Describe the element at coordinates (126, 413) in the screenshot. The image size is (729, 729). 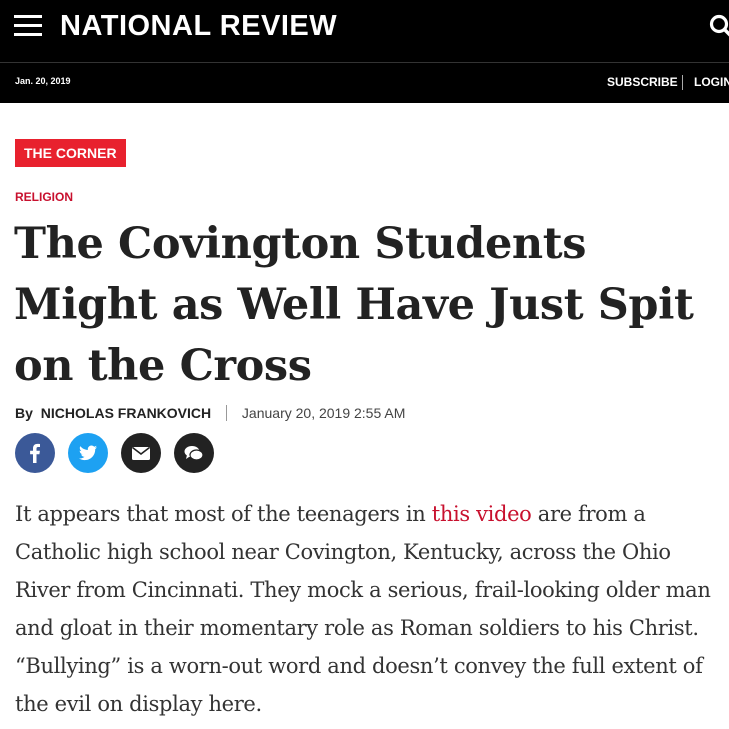
I see `author-link: NICHOLAS FRANKOVICH` at that location.